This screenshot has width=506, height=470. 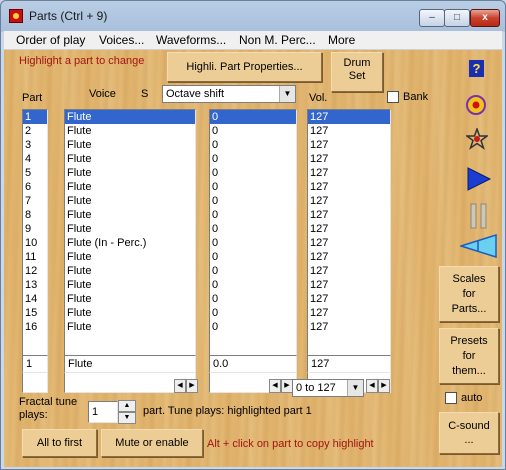 I want to click on part-edit-field: 1, so click(x=35, y=364).